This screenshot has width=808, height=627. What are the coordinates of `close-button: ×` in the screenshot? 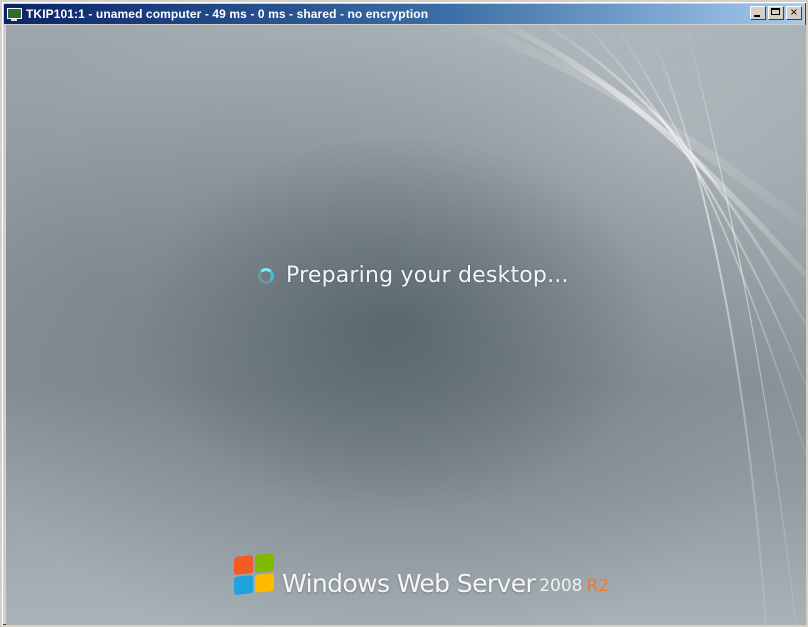 It's located at (794, 13).